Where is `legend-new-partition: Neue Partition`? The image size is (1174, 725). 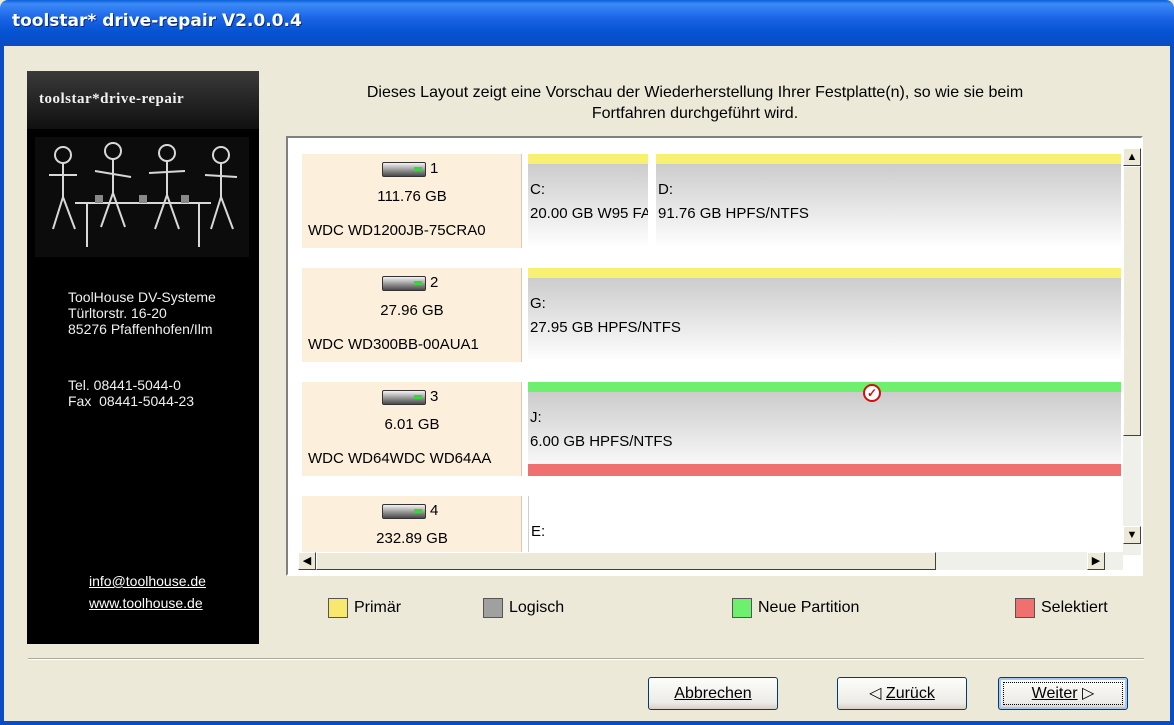 legend-new-partition: Neue Partition is located at coordinates (795, 608).